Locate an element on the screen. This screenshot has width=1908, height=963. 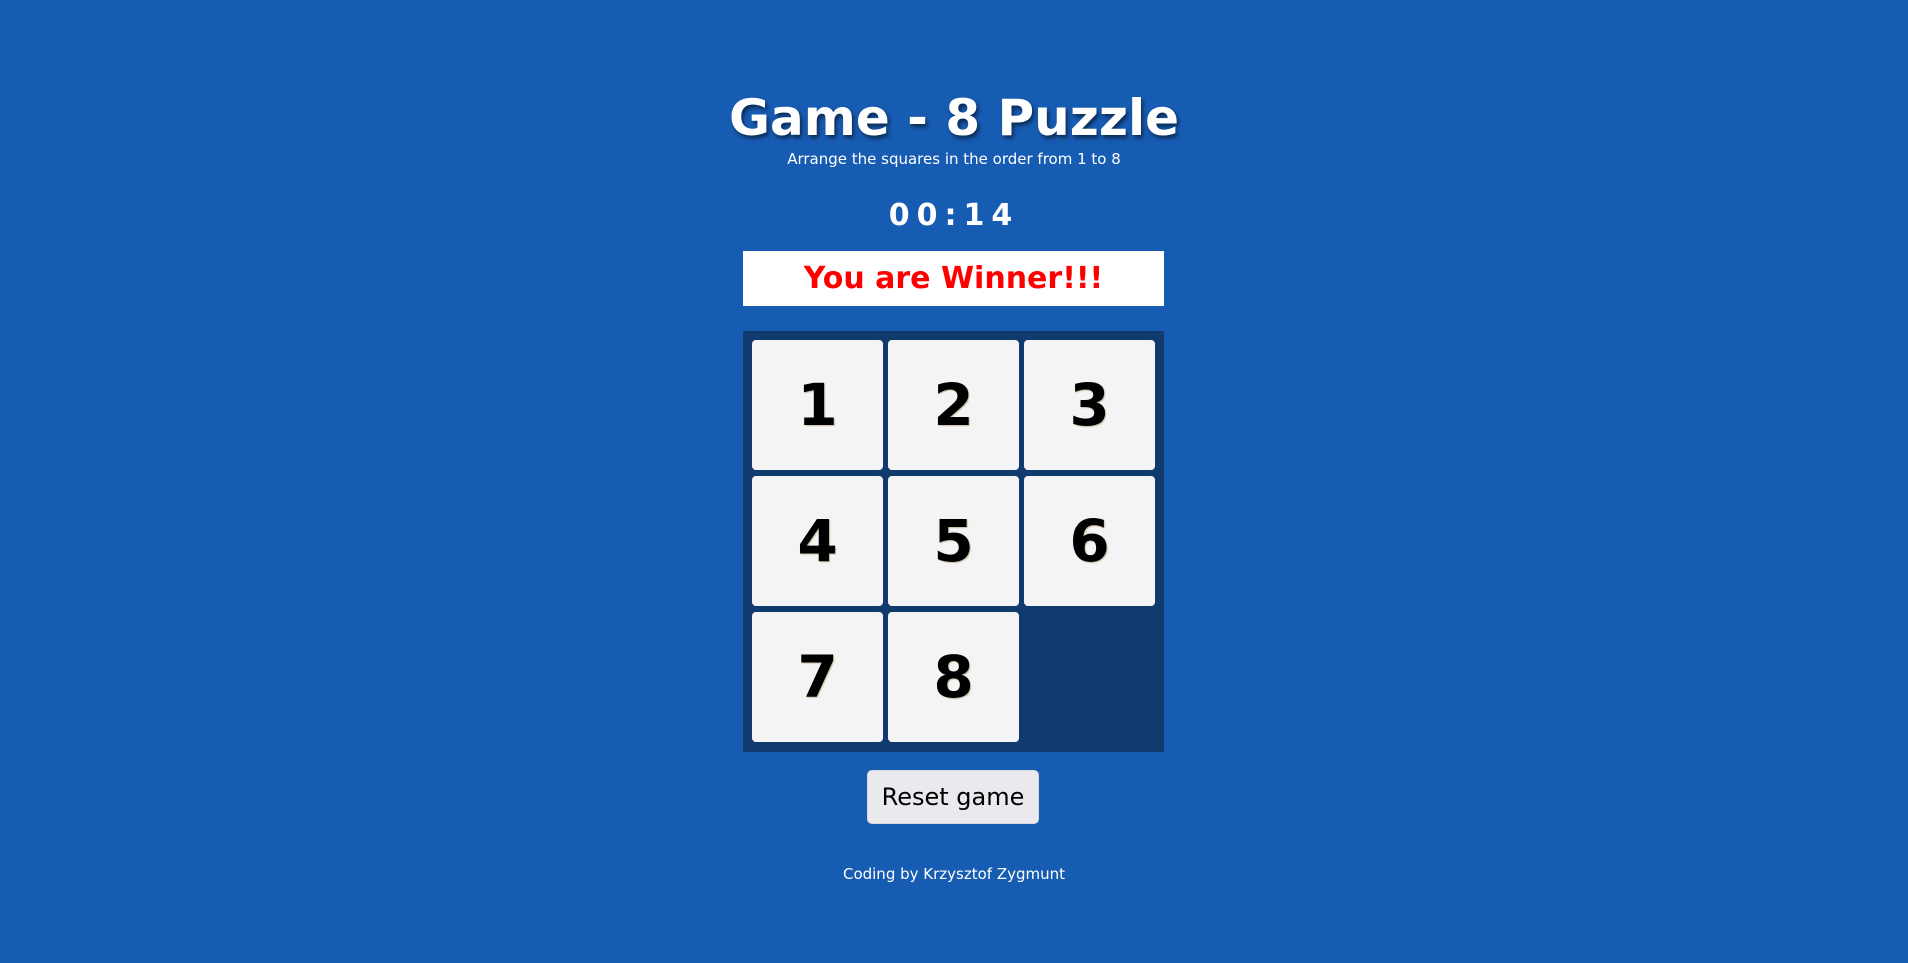
winner-banner: You are Winner!!! is located at coordinates (953, 278).